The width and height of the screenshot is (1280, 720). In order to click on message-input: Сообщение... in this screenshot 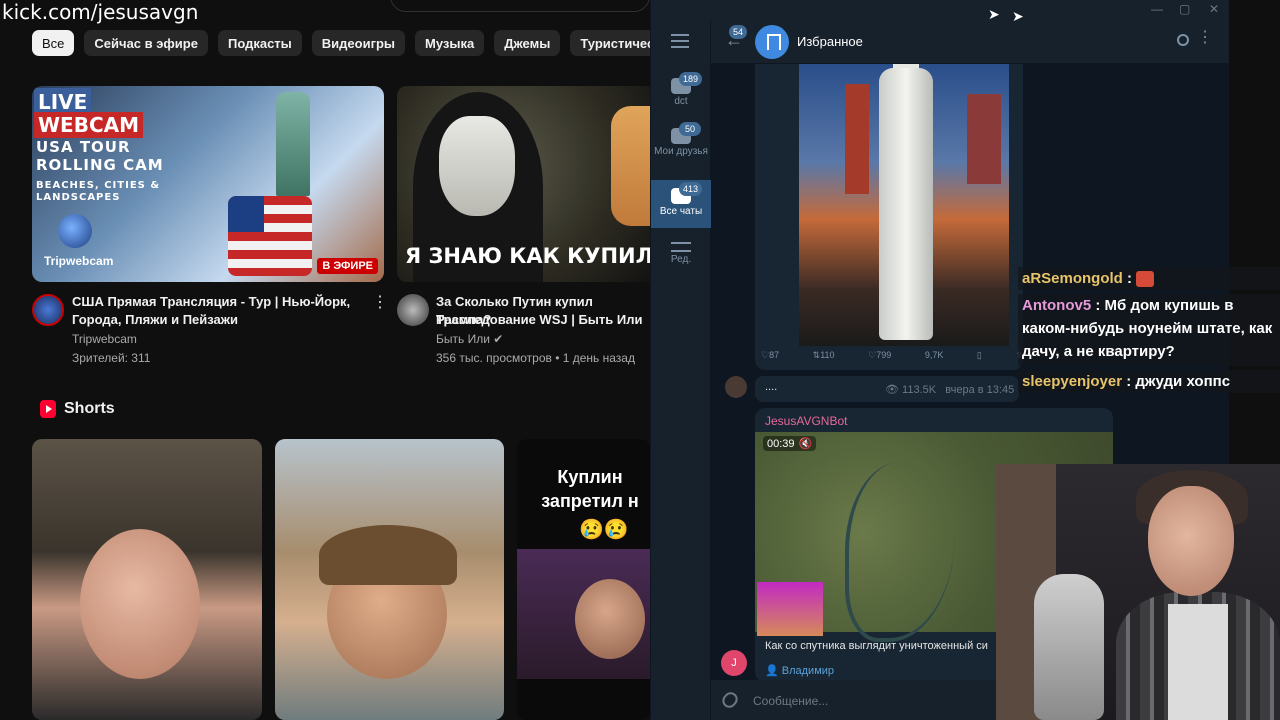, I will do `click(790, 701)`.